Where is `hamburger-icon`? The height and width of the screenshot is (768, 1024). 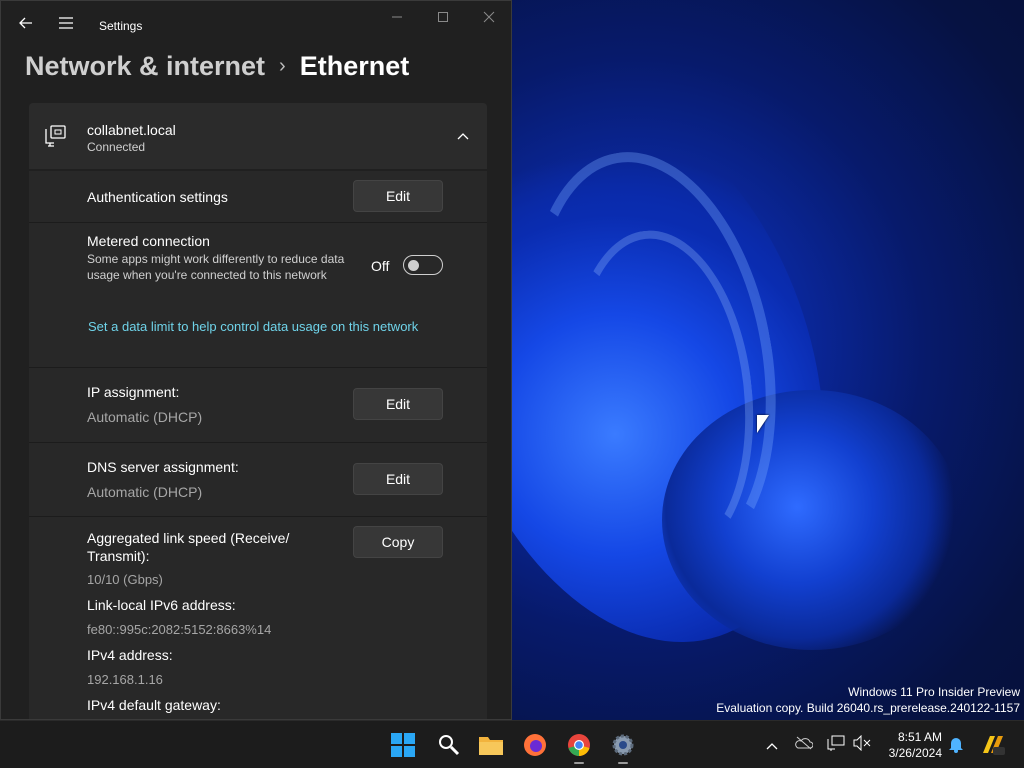
hamburger-icon is located at coordinates (66, 23).